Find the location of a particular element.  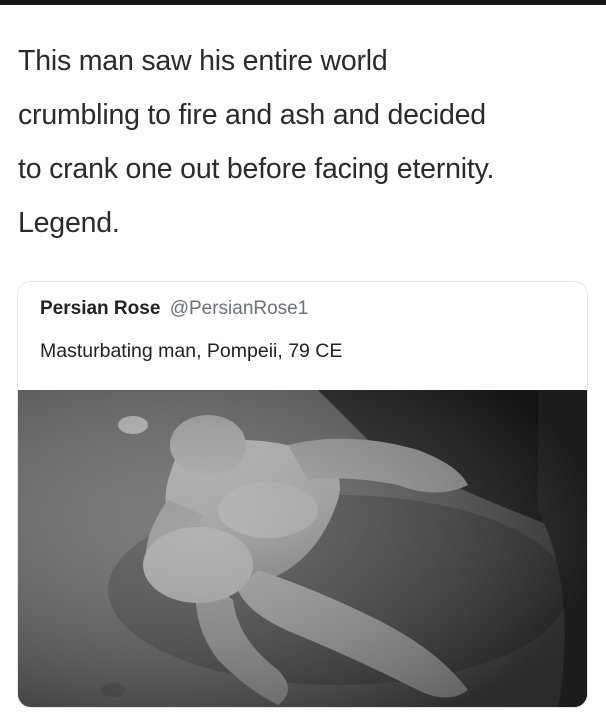

caption-line: to crank one out before facing eternity. is located at coordinates (256, 169).